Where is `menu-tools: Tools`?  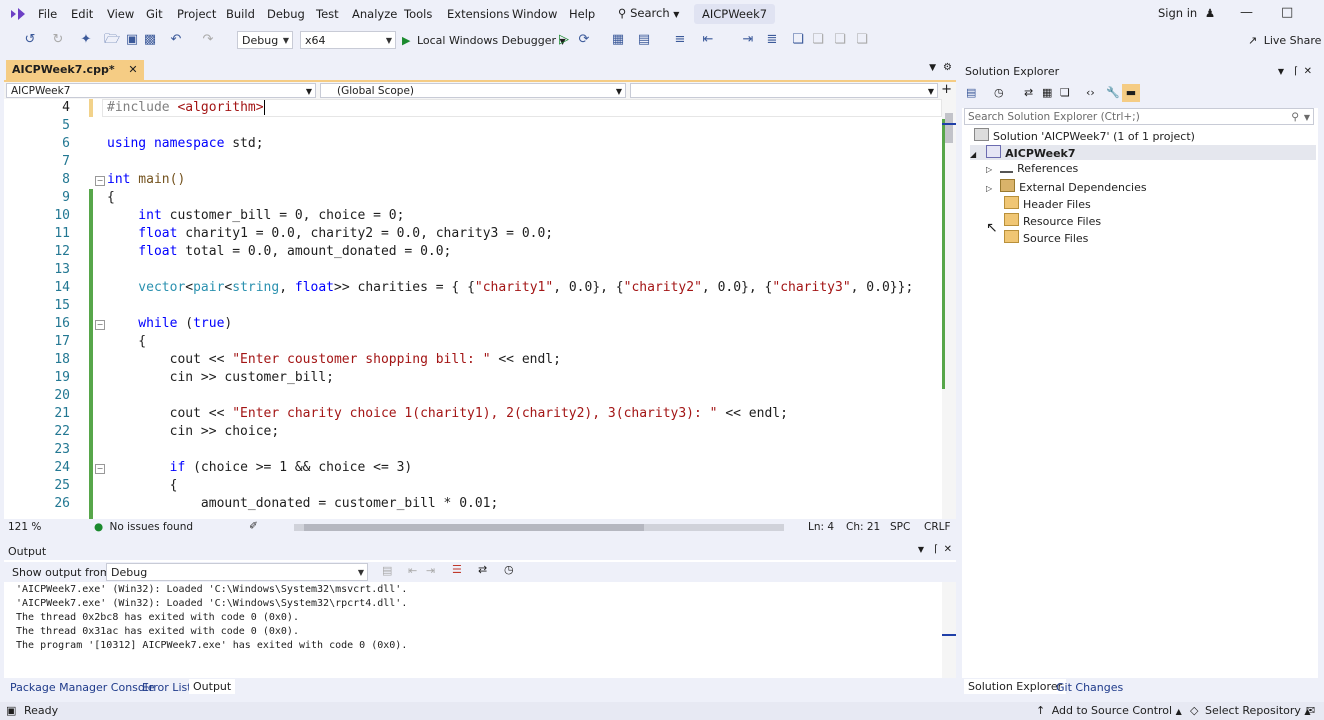 menu-tools: Tools is located at coordinates (418, 14).